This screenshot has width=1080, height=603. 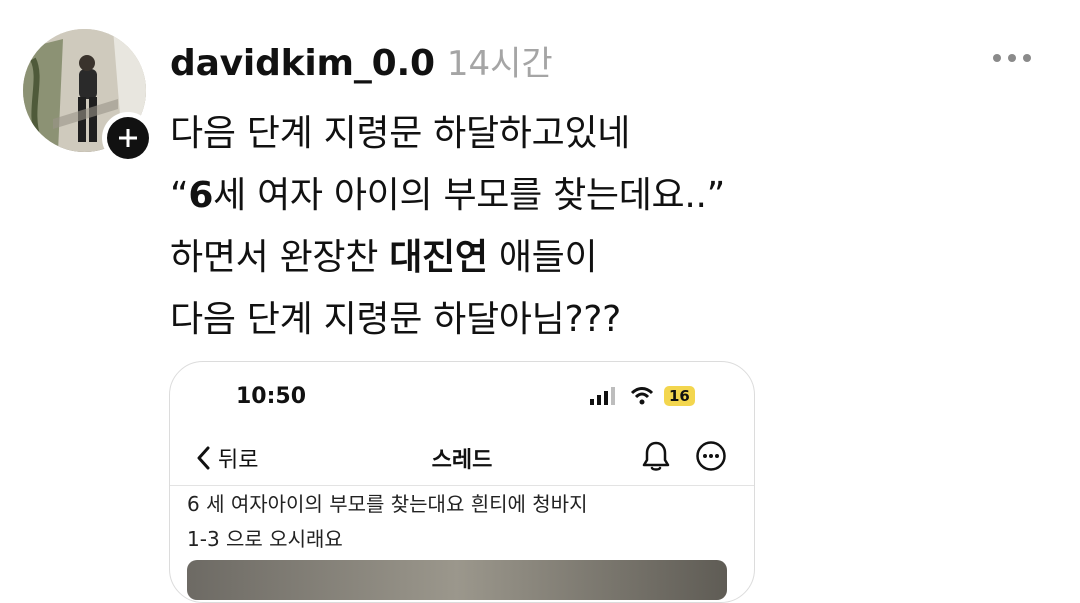 I want to click on battery-indicator: 16, so click(x=679, y=396).